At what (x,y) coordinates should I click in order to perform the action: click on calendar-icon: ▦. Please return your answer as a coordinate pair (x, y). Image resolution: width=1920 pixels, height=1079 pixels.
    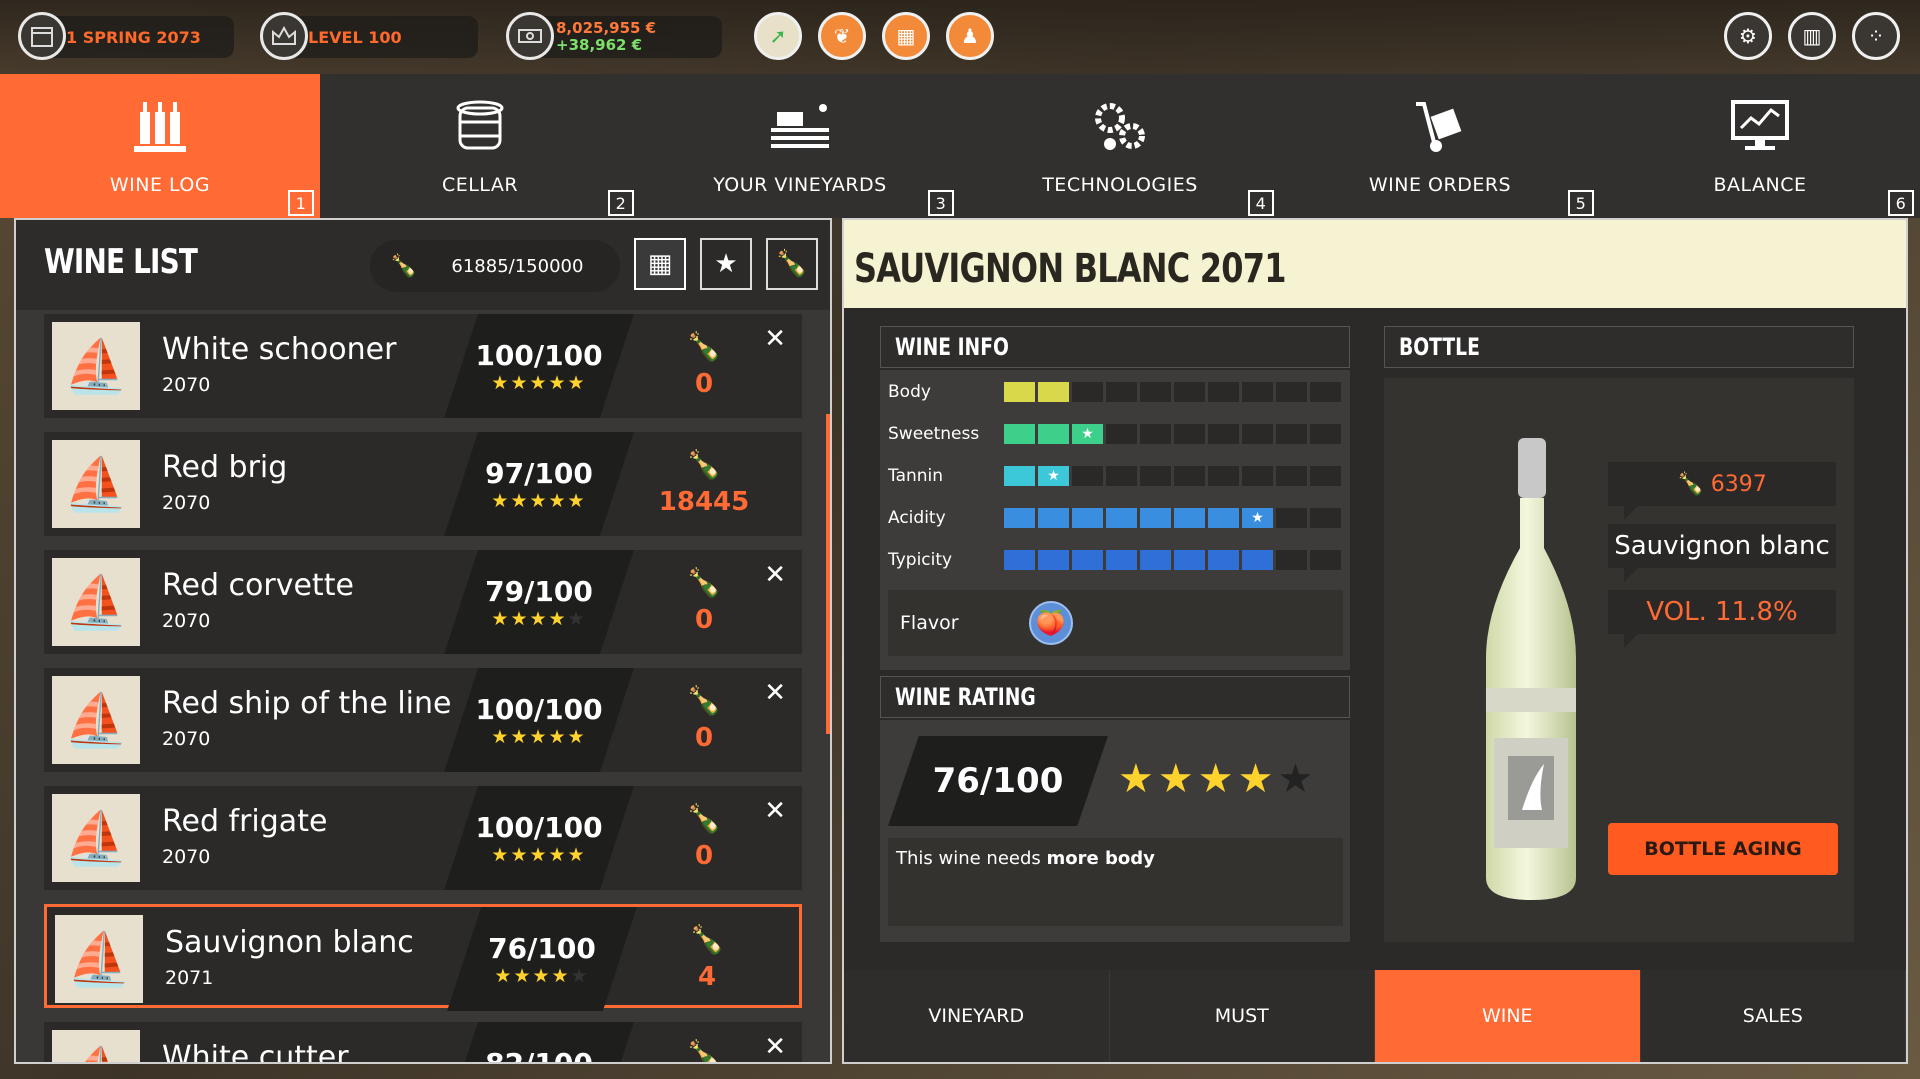
    Looking at the image, I should click on (660, 264).